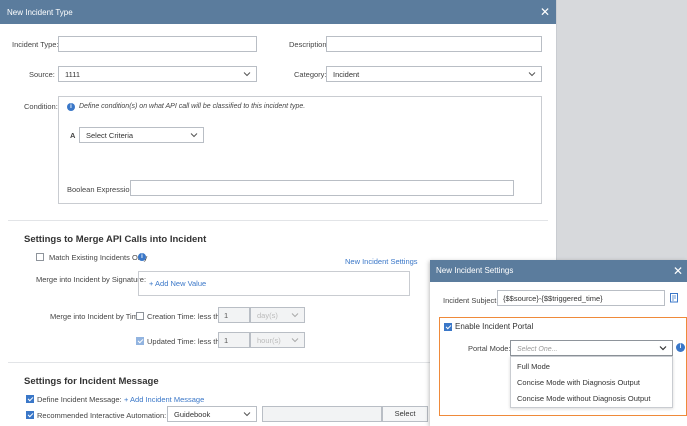 The width and height of the screenshot is (687, 426). Describe the element at coordinates (140, 341) in the screenshot. I see `updated-time-checkbox` at that location.